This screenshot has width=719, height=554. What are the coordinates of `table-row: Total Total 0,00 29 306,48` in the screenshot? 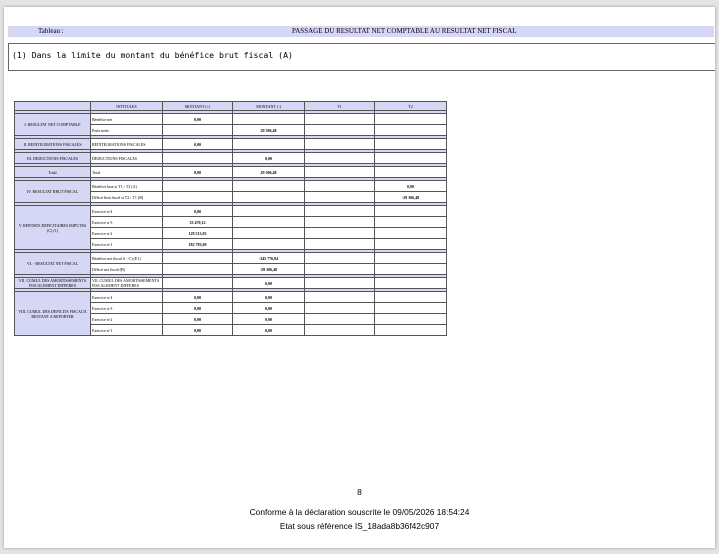 It's located at (230, 172).